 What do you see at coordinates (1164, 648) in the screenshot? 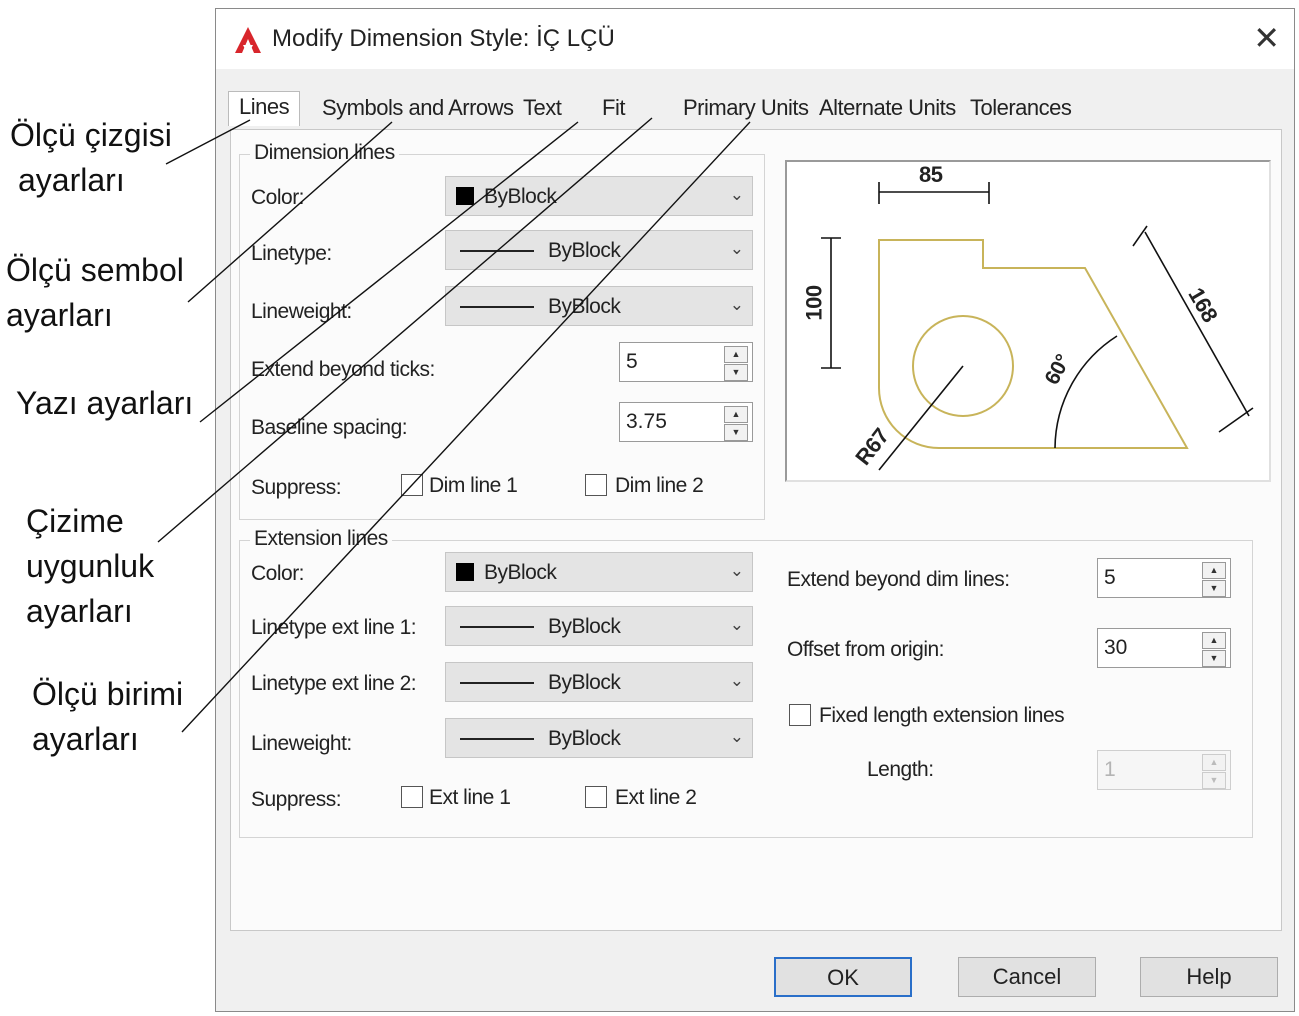
I see `offset-from-origin-spinner: 30 ▲ ▼` at bounding box center [1164, 648].